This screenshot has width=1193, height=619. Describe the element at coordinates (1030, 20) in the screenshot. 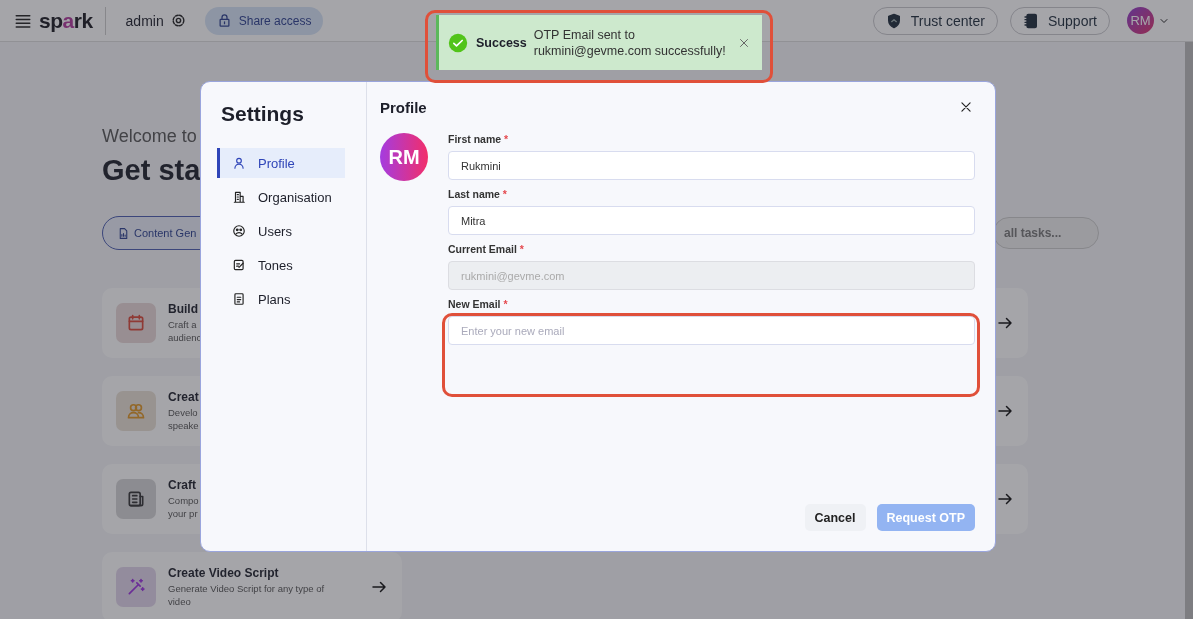

I see `notebook-icon` at that location.